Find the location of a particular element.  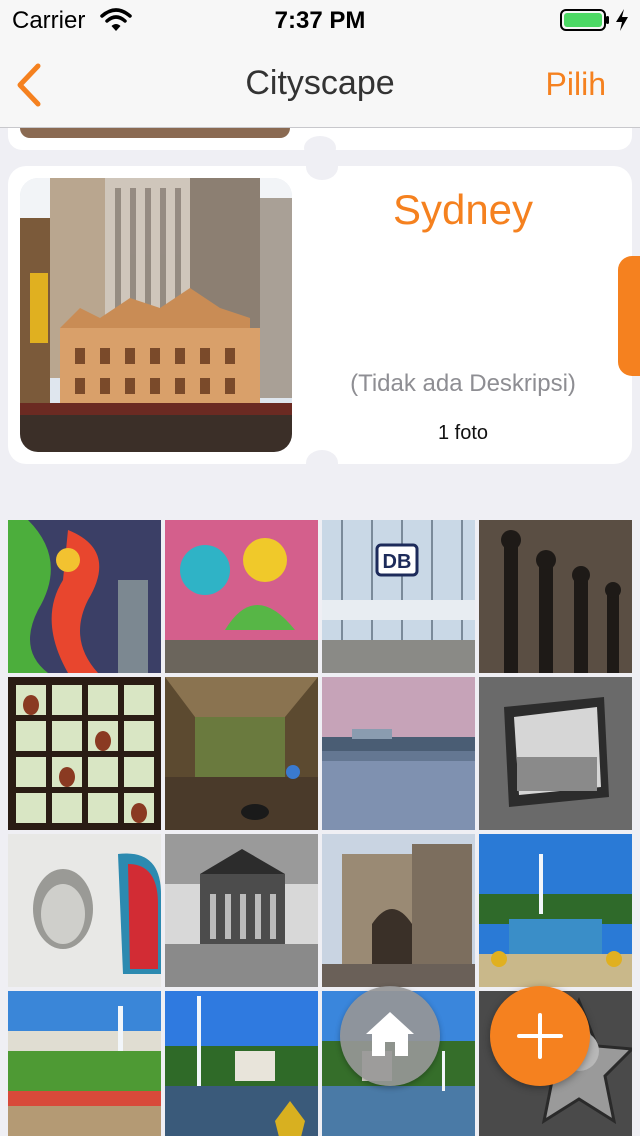

palace-garden-photo is located at coordinates (84, 1063).